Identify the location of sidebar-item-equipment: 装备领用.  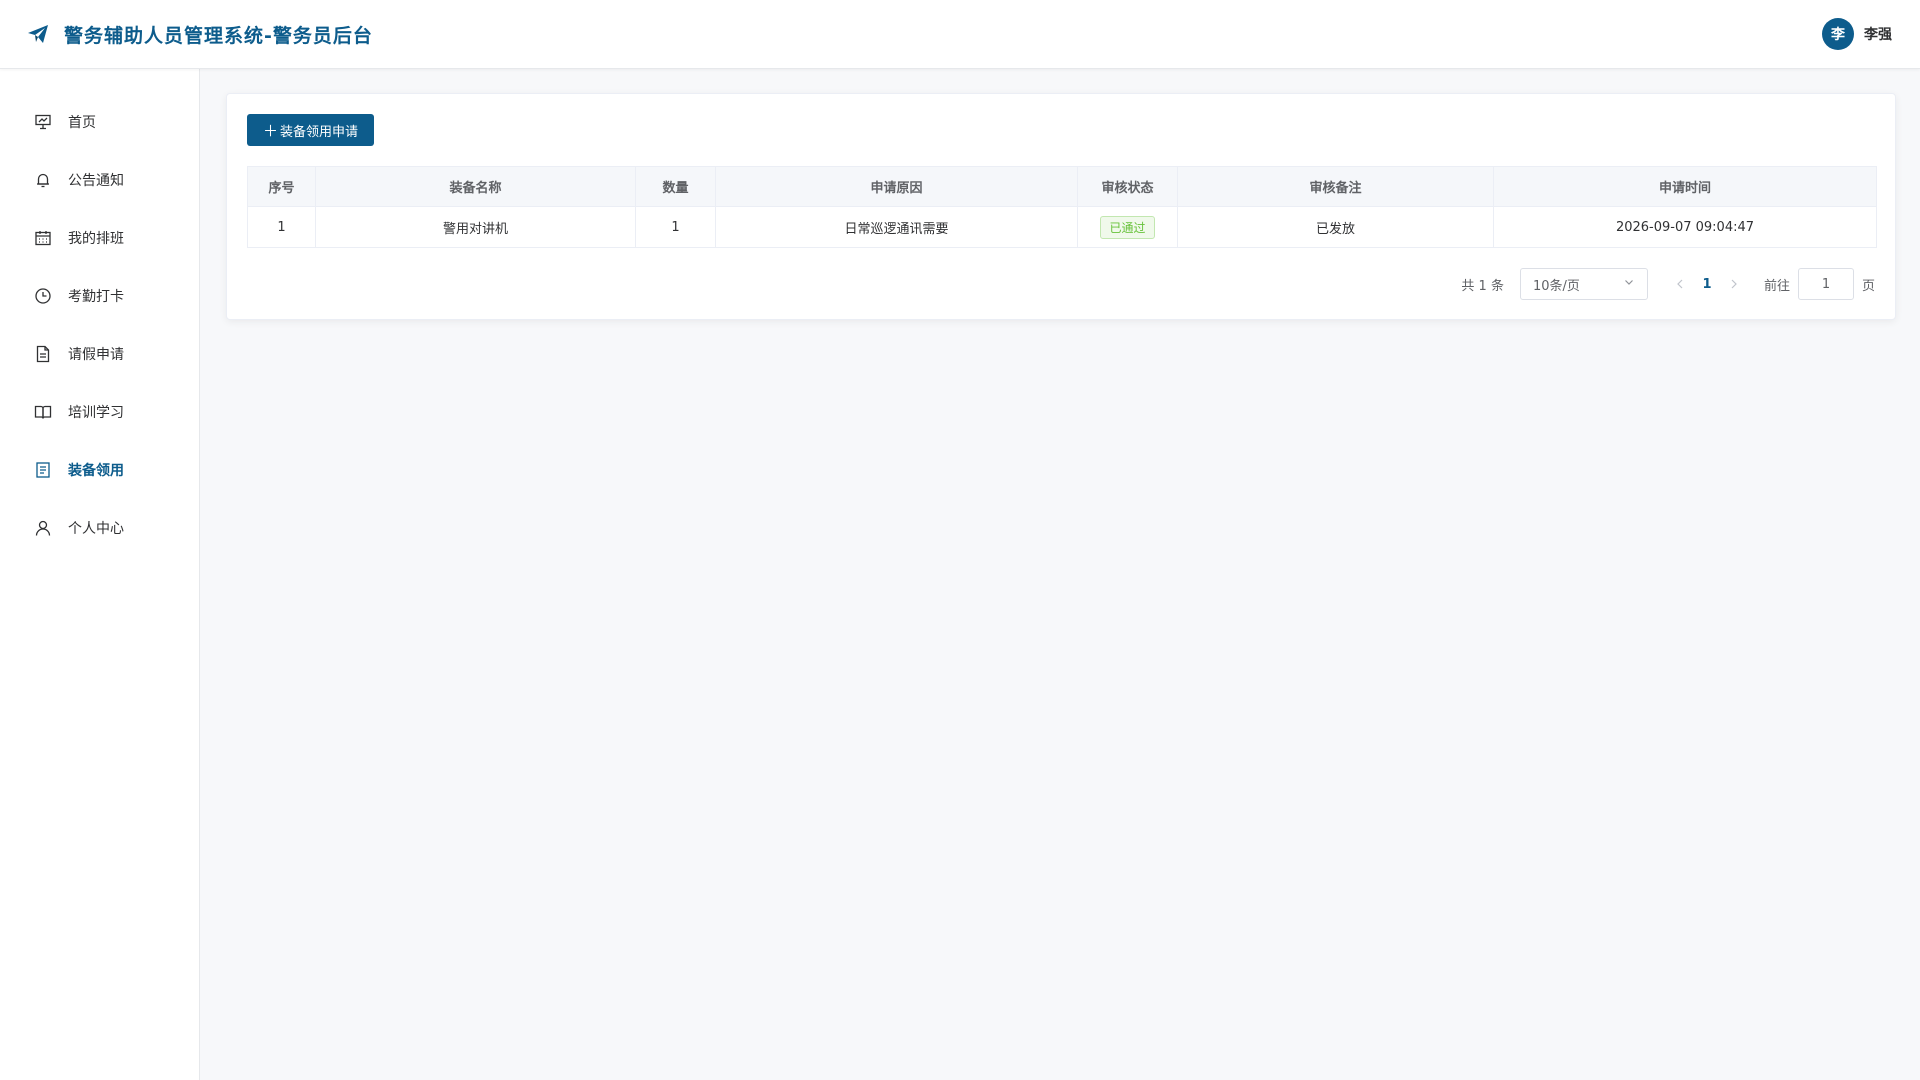
(99, 470).